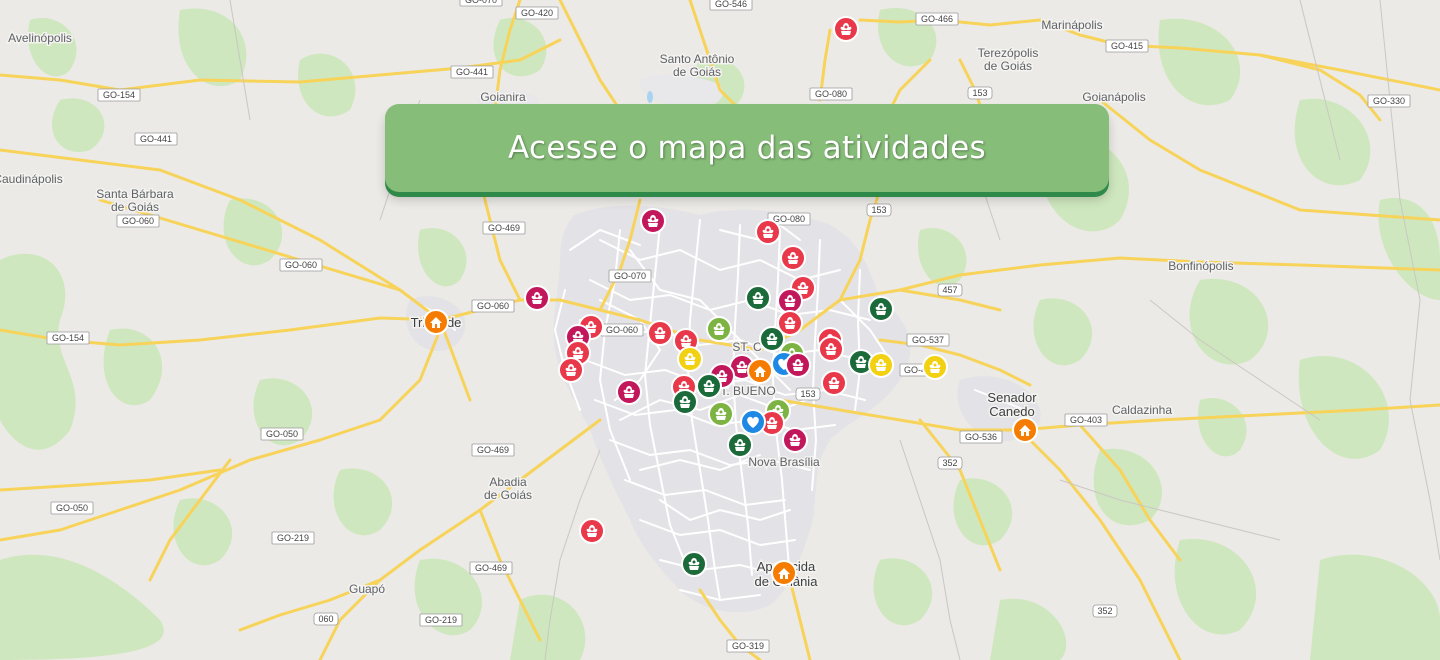 The width and height of the screenshot is (1440, 660). I want to click on activities-map-button-label: Acesse o mapa das atividades, so click(747, 148).